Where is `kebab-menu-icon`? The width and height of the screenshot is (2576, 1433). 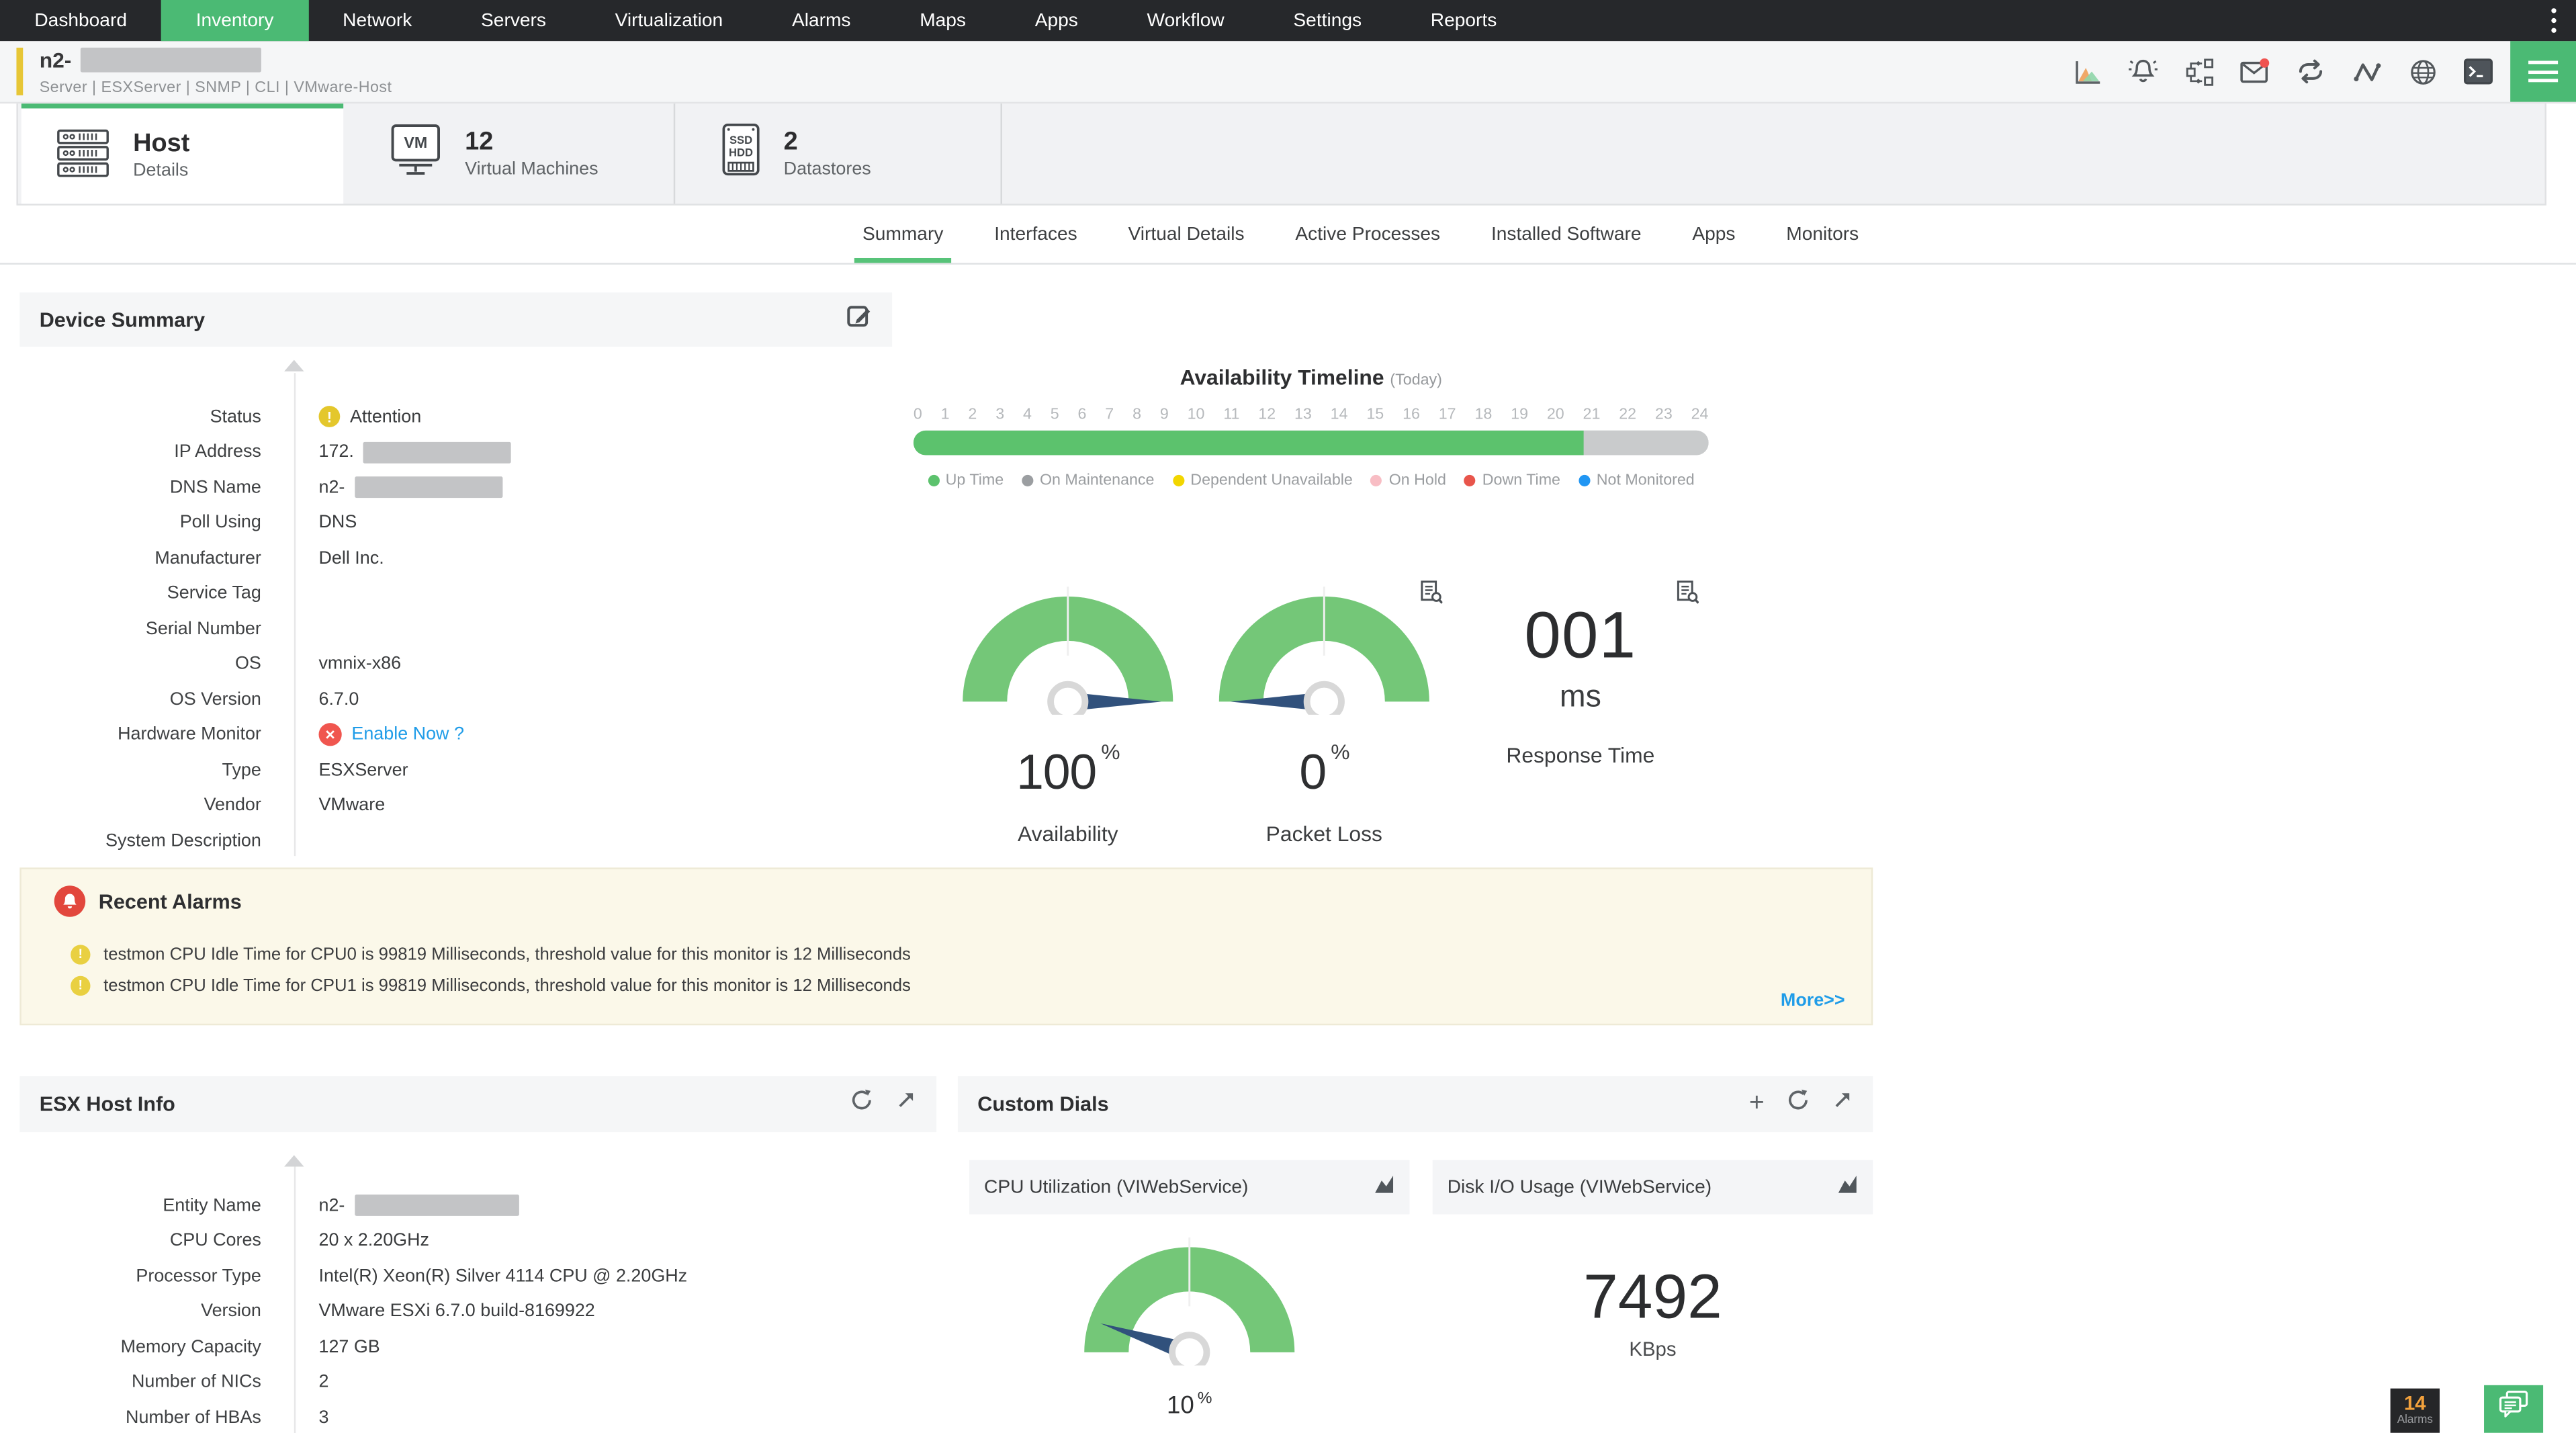 kebab-menu-icon is located at coordinates (2553, 20).